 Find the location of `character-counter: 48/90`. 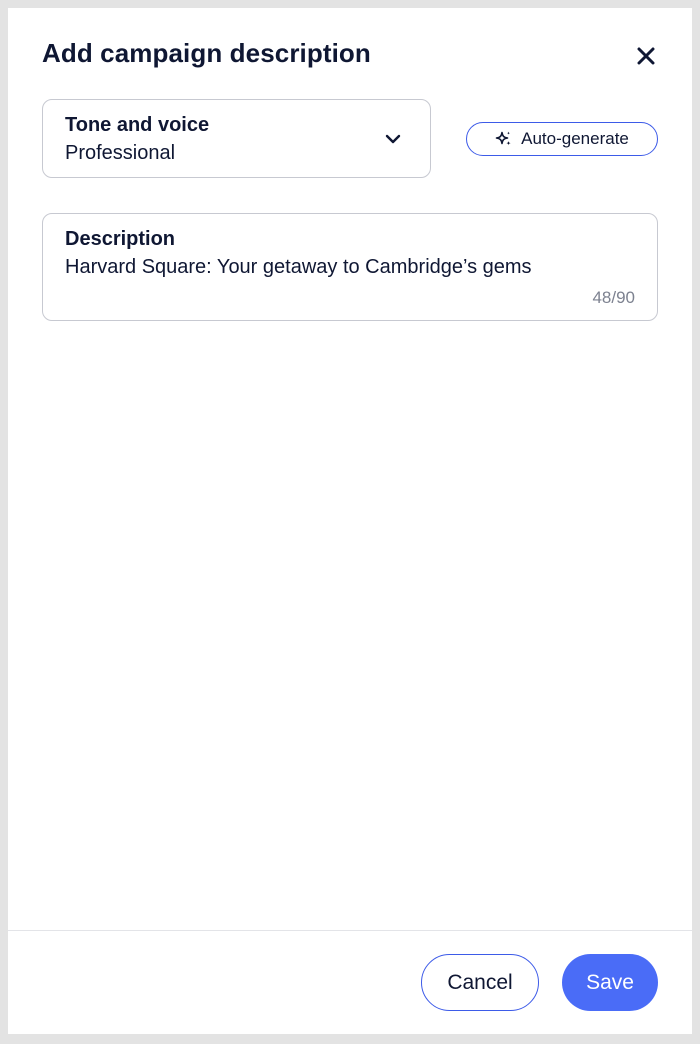

character-counter: 48/90 is located at coordinates (613, 297).